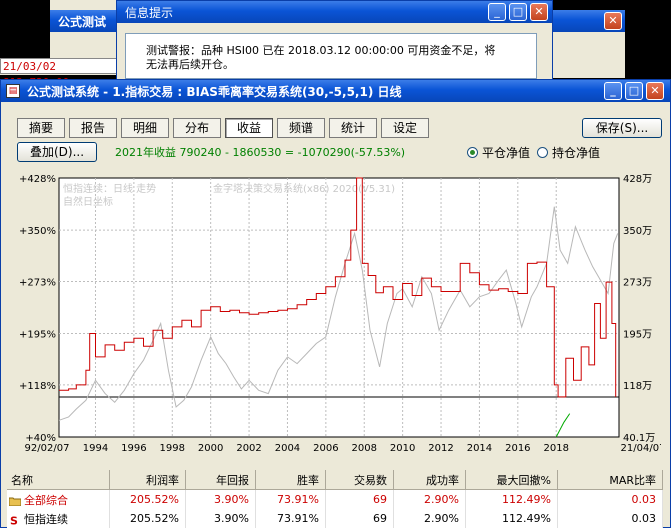  Describe the element at coordinates (359, 480) in the screenshot. I see `header-trade-count: 交易数` at that location.